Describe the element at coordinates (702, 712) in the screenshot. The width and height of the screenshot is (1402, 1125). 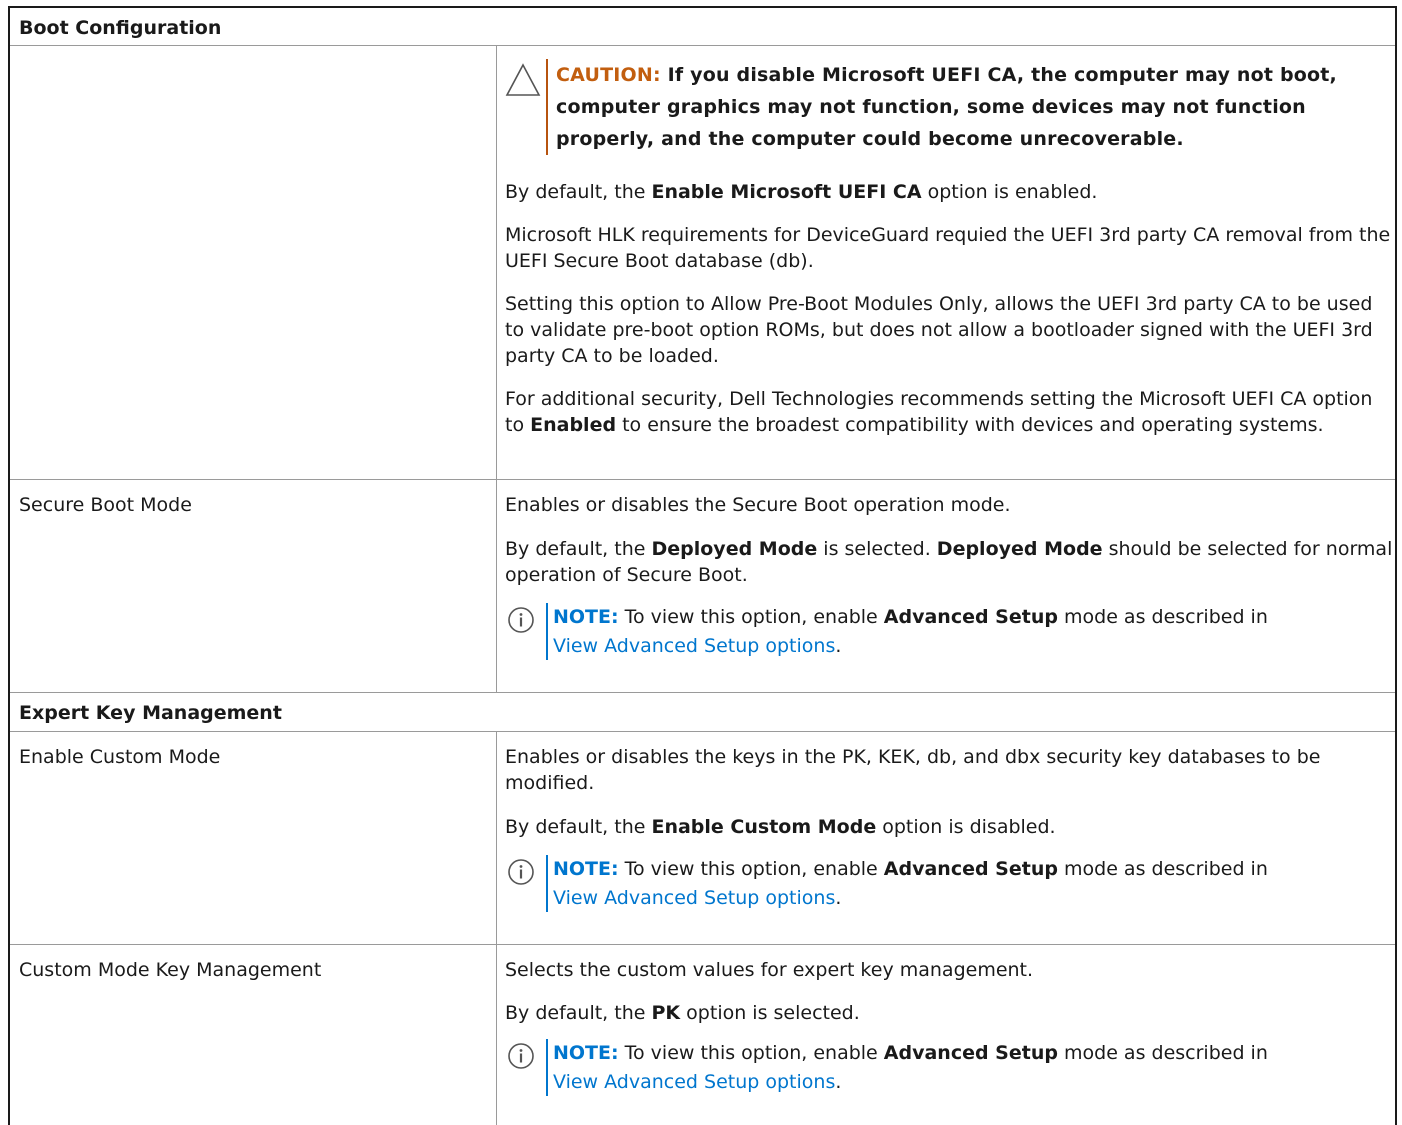
I see `section-header-expert-key-management: Expert Key Management` at that location.